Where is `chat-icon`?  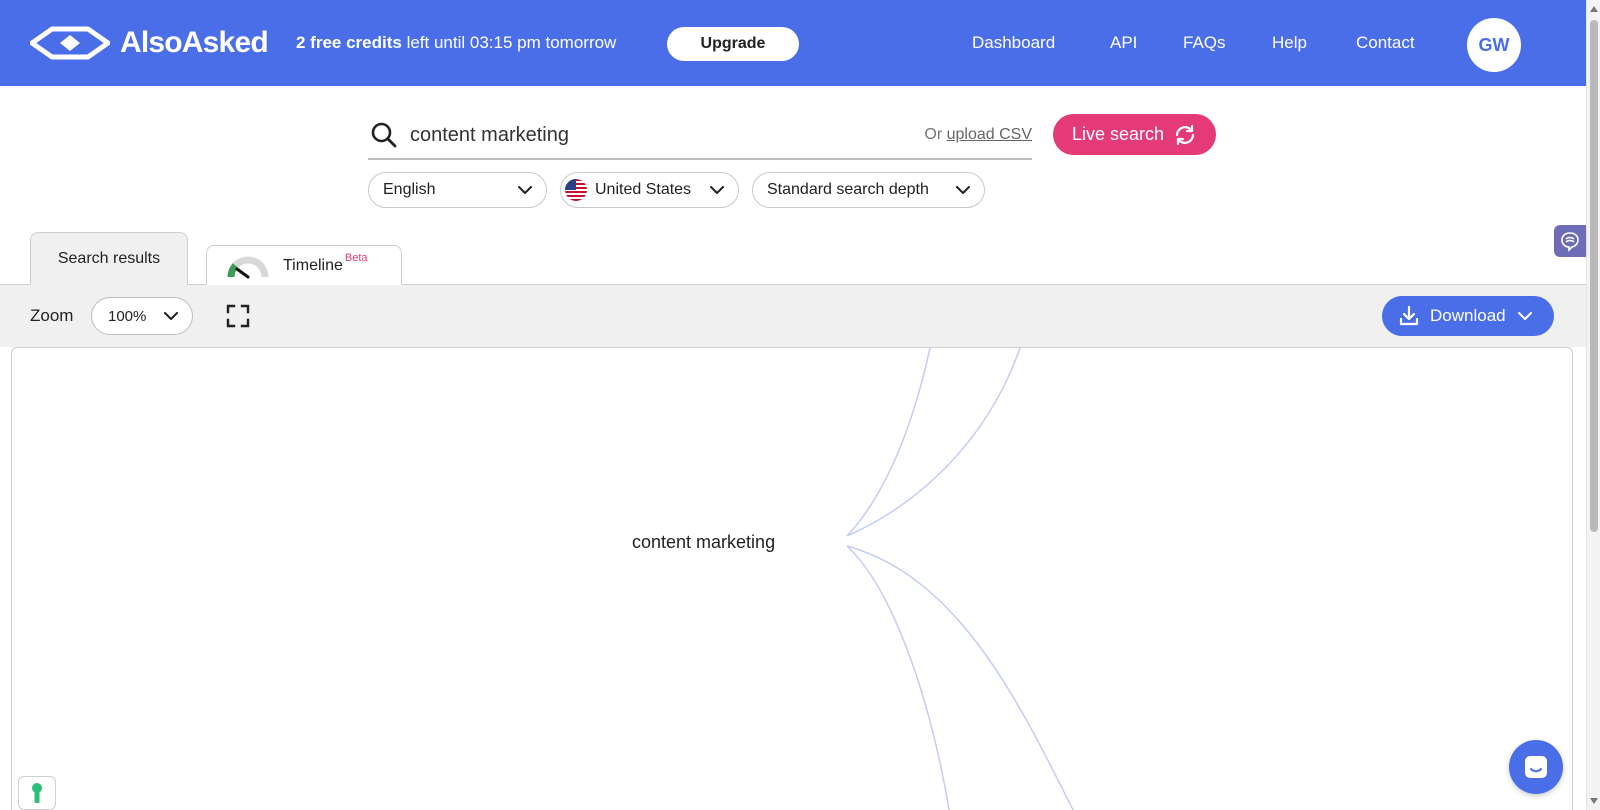 chat-icon is located at coordinates (1536, 767).